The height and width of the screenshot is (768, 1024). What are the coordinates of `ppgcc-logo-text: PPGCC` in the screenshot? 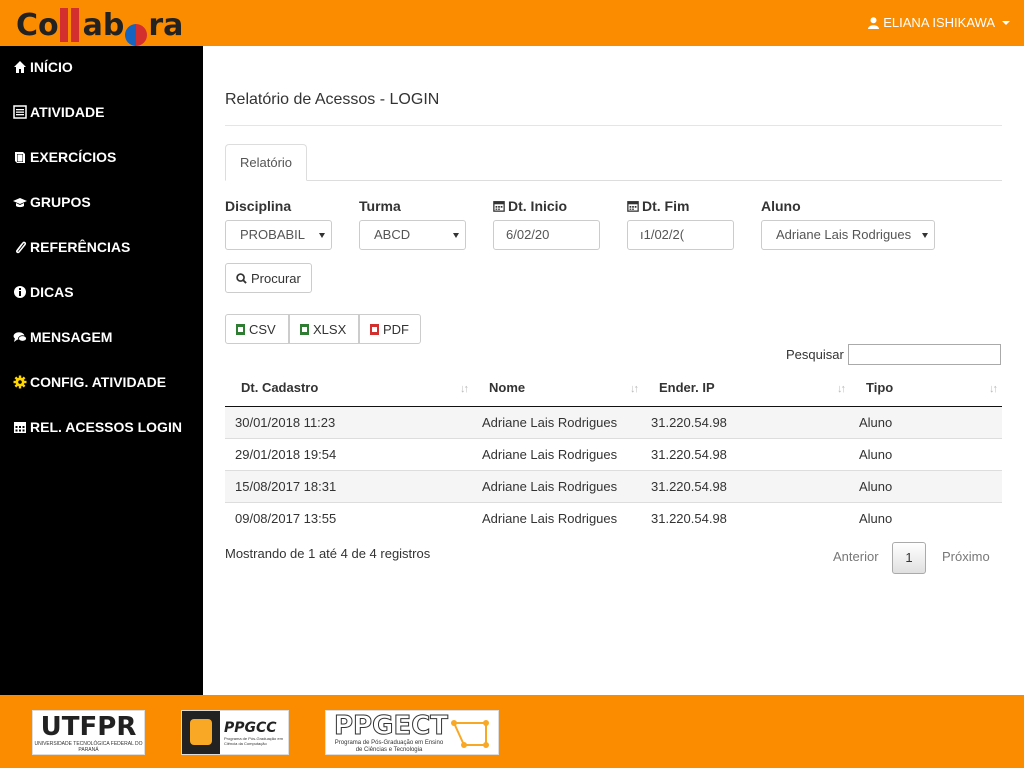 It's located at (250, 727).